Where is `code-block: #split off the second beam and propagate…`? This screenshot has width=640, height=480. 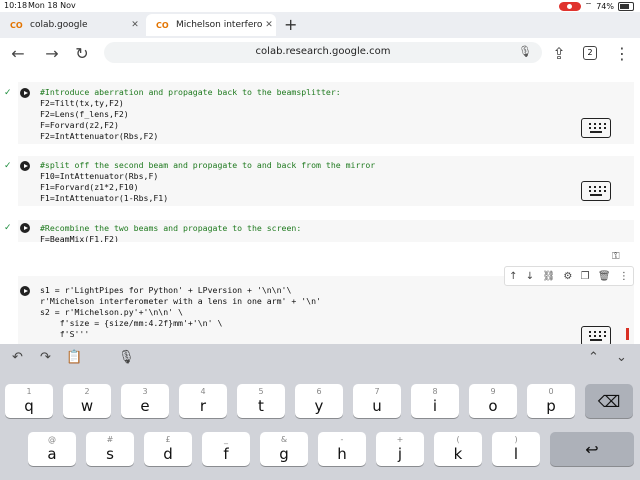
code-block: #split off the second beam and propagate… is located at coordinates (207, 182).